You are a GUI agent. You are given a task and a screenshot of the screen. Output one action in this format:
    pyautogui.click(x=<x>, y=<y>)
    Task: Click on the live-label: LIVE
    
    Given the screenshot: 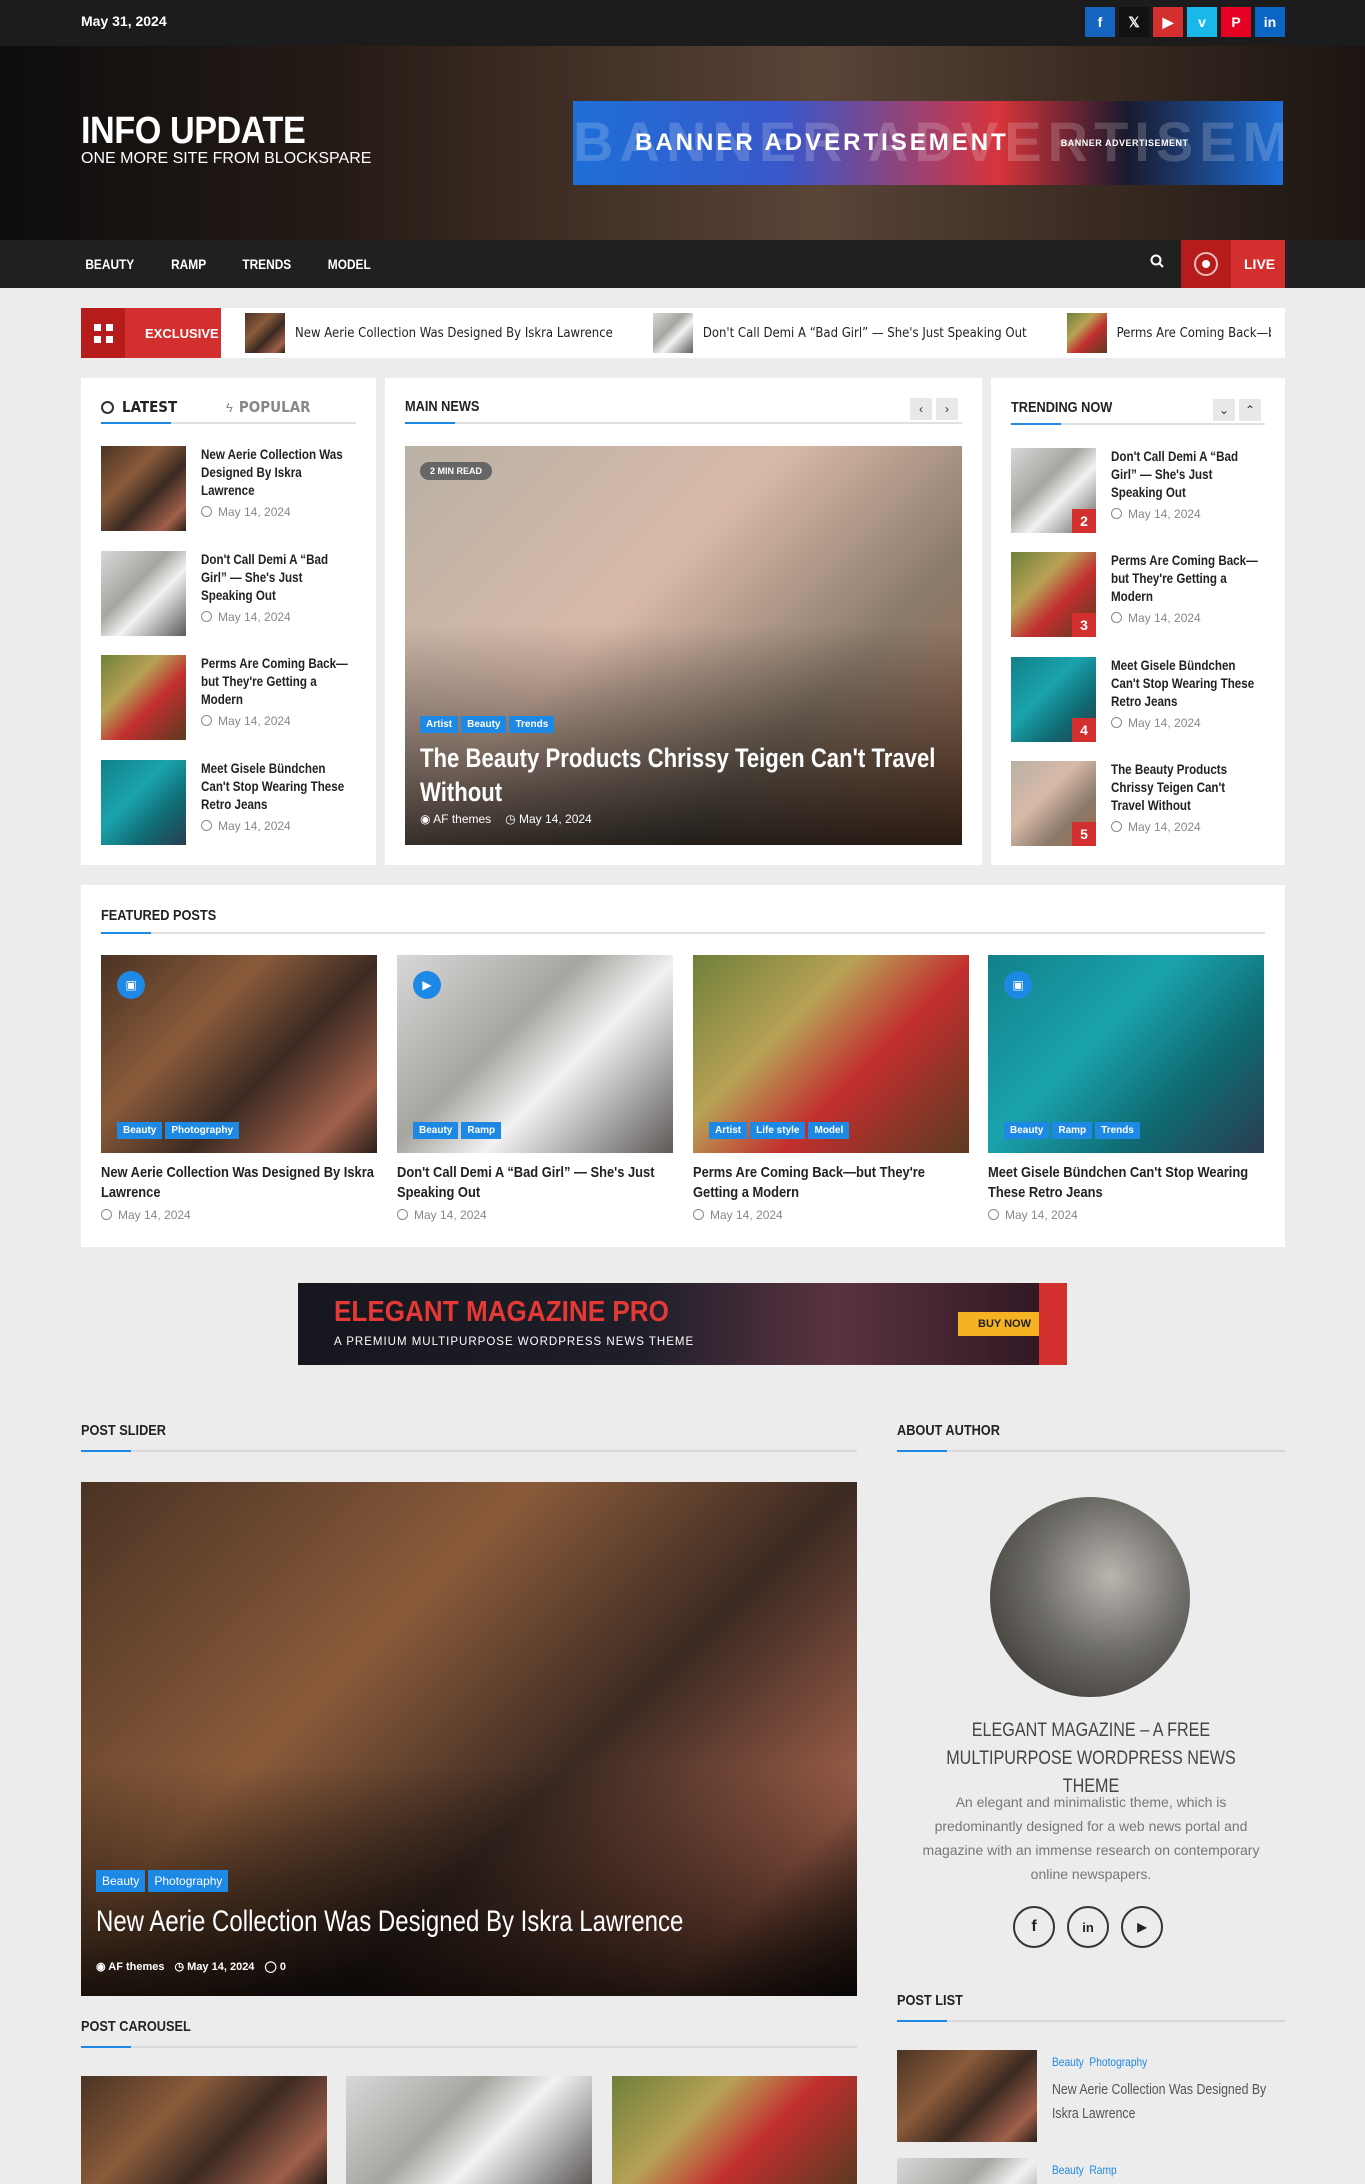 What is the action you would take?
    pyautogui.click(x=1260, y=264)
    